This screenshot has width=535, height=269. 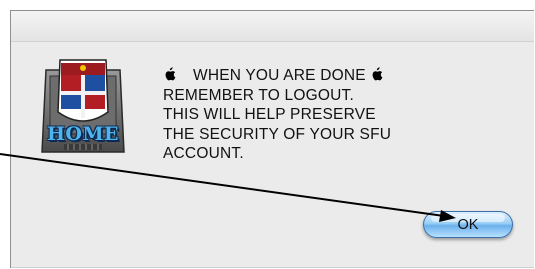 I want to click on ok-button-label: OK, so click(x=468, y=224).